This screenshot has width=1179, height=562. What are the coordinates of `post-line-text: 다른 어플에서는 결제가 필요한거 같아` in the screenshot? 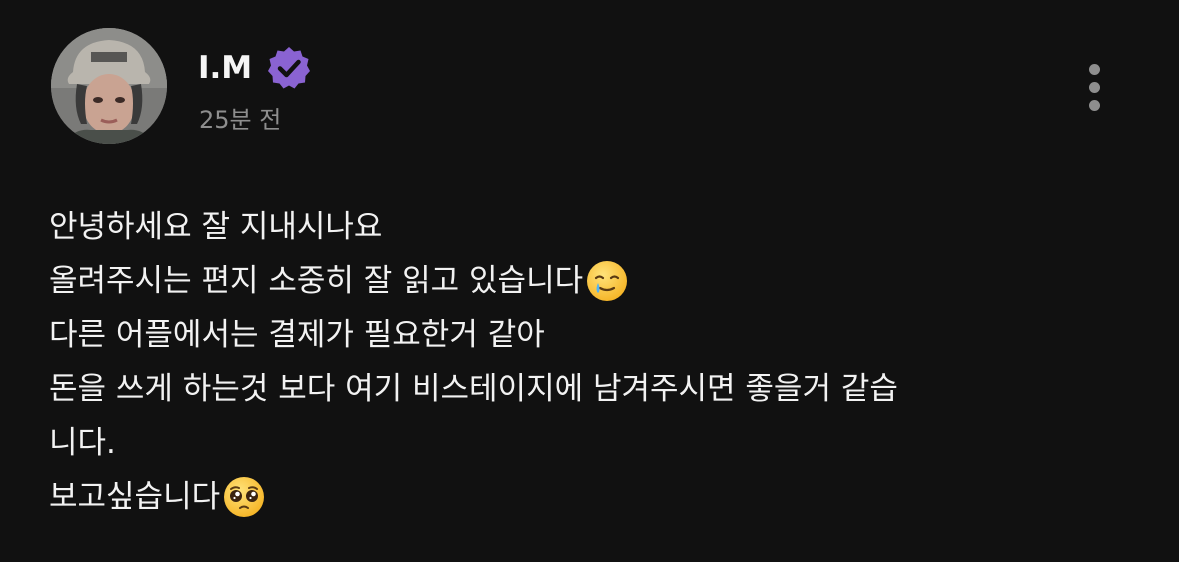 It's located at (297, 335).